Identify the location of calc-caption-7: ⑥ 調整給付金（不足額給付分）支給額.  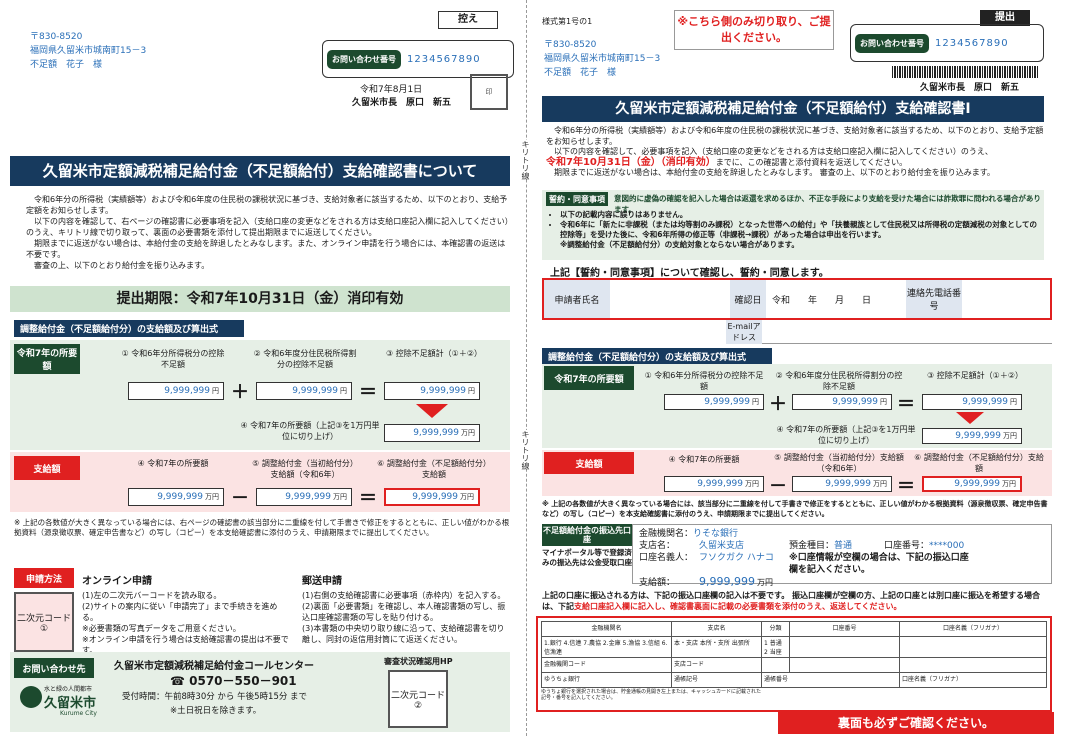
(434, 469).